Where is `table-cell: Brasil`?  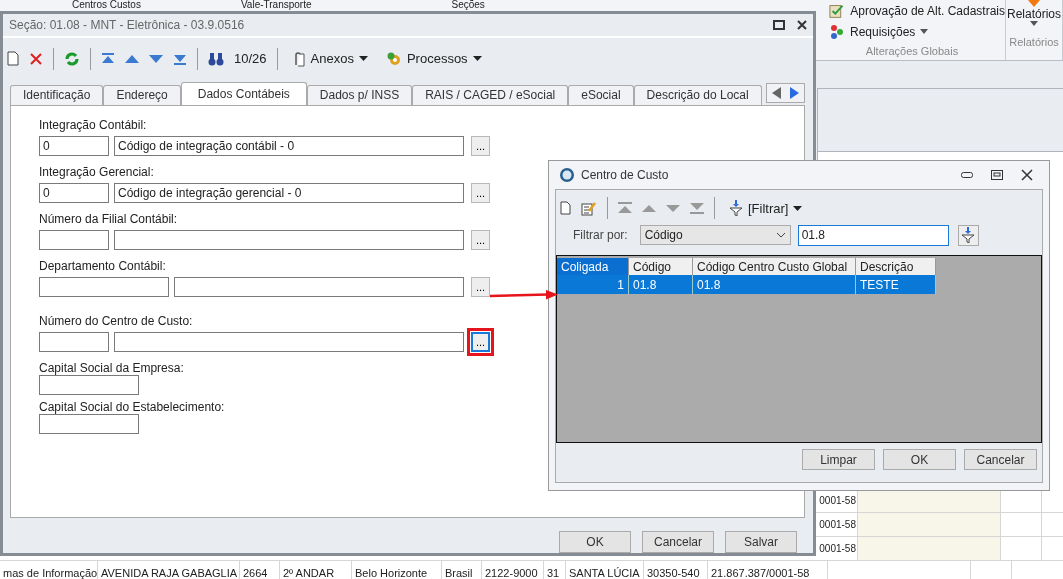 table-cell: Brasil is located at coordinates (462, 570).